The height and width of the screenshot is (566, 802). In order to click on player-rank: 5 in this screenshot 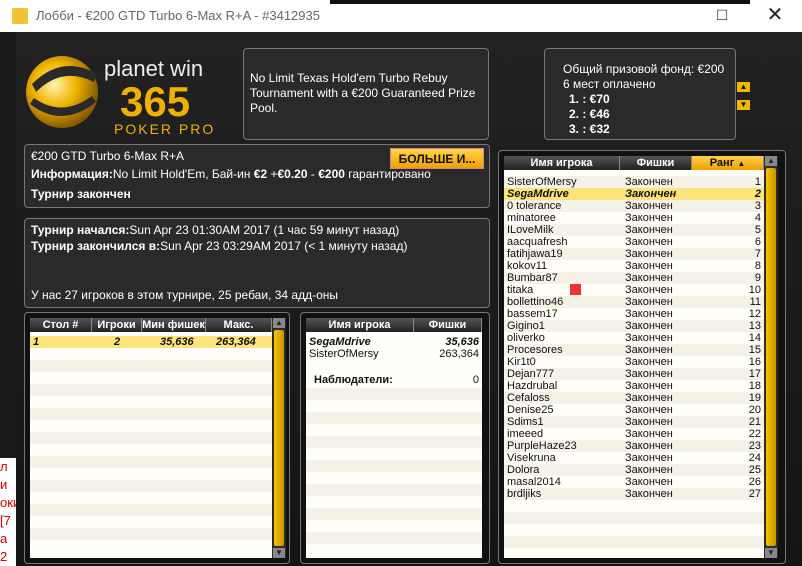, I will do `click(757, 230)`.